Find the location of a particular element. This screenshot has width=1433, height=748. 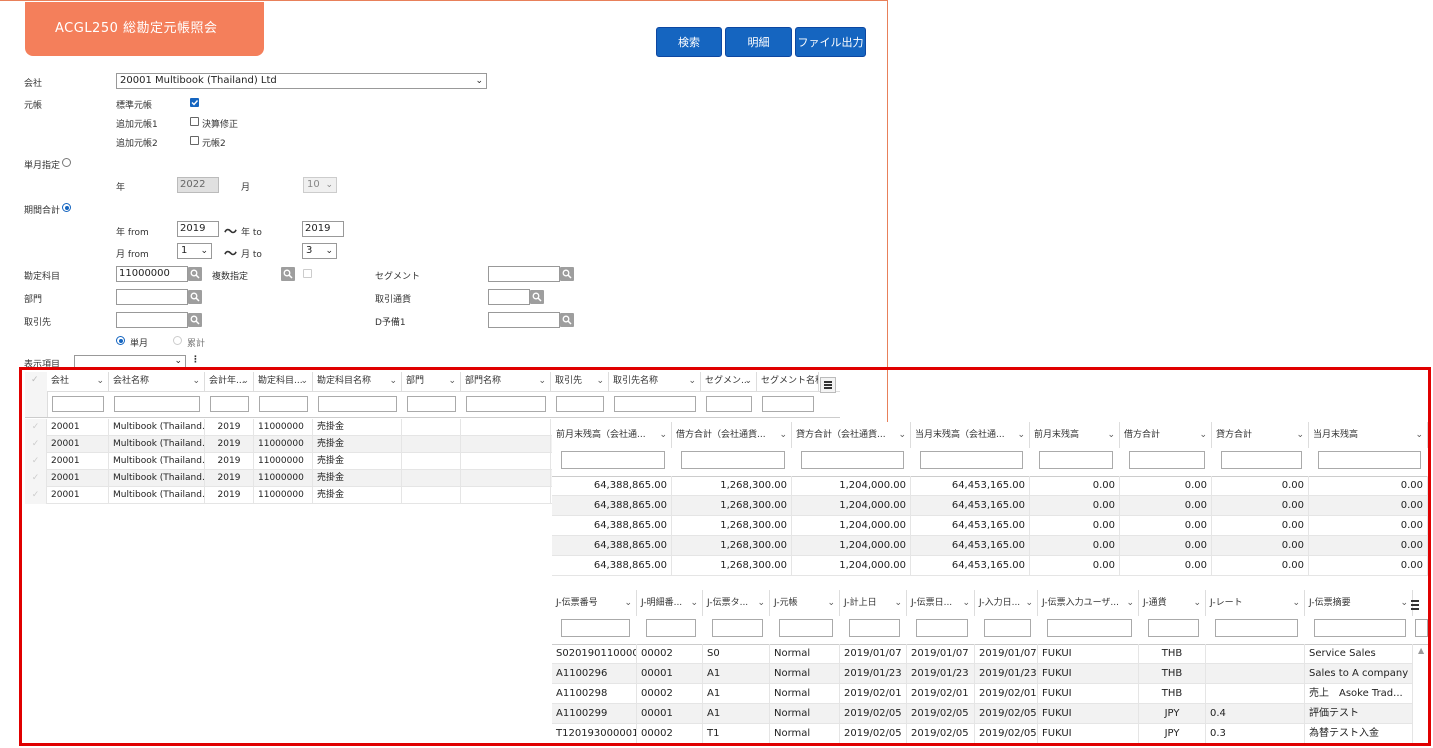

year-input: 2022 is located at coordinates (198, 185).